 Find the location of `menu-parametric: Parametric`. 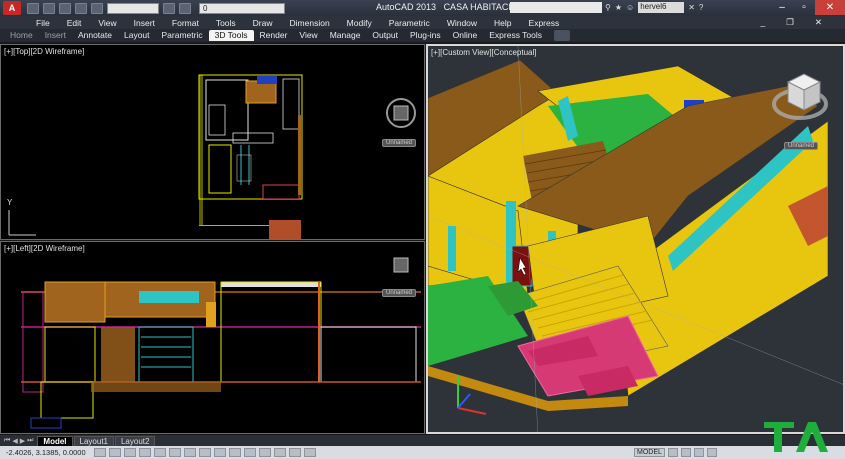

menu-parametric: Parametric is located at coordinates (409, 23).